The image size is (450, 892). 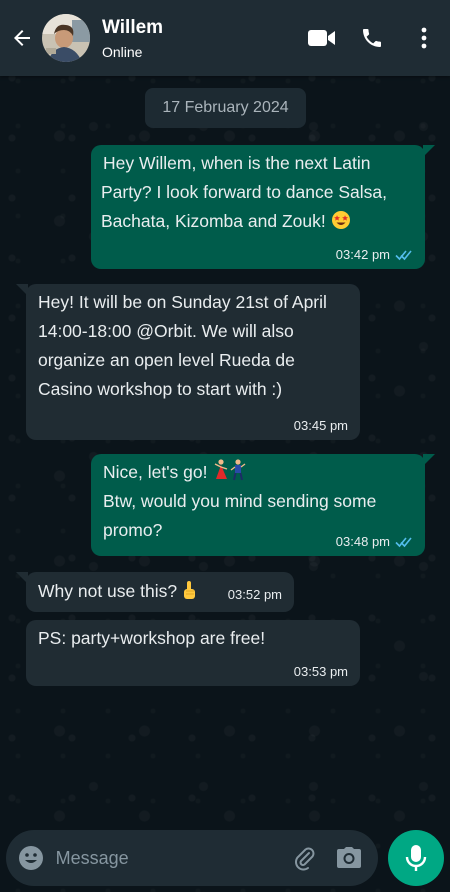 I want to click on incoming-message: Why not use this? 03:52 pm, so click(x=155, y=592).